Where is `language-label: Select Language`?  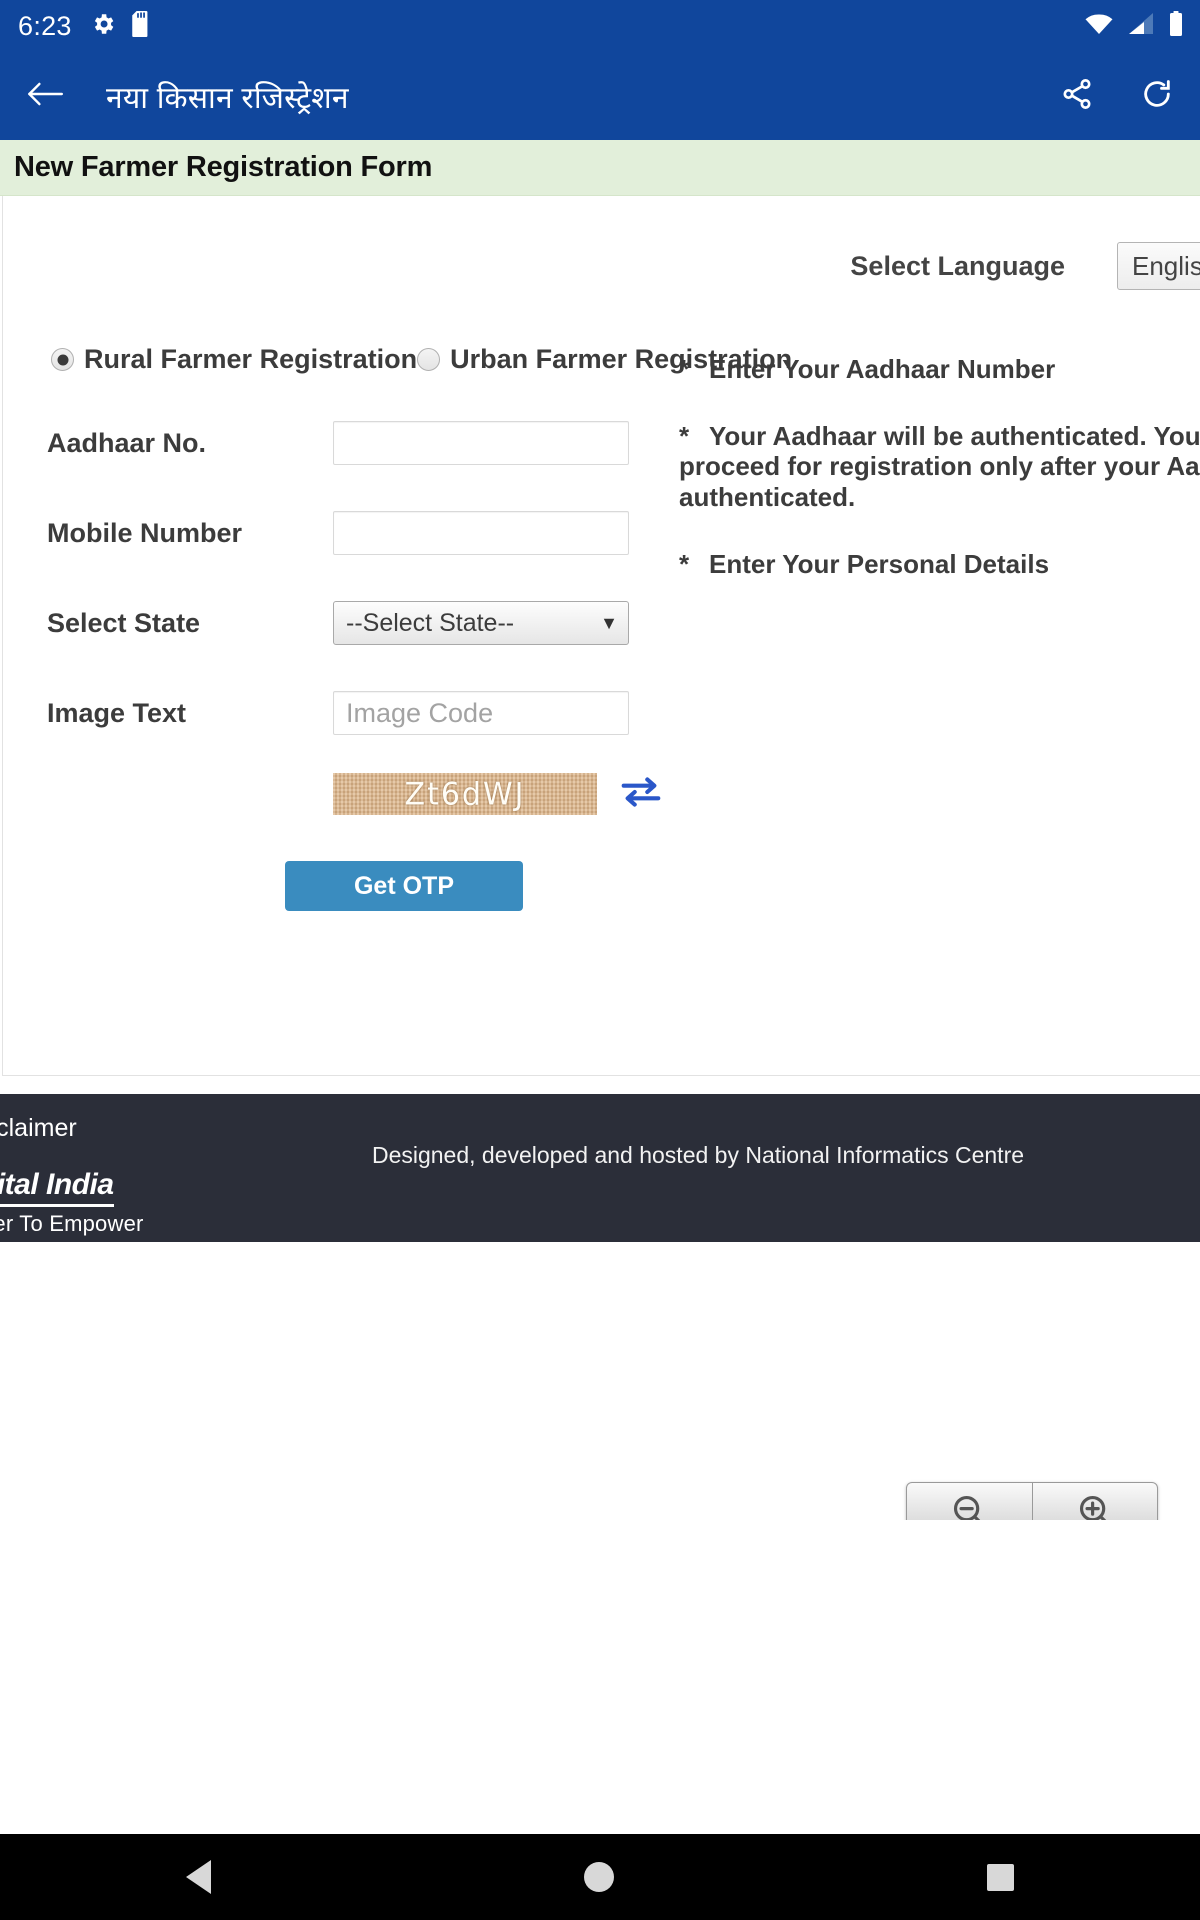 language-label: Select Language is located at coordinates (957, 265).